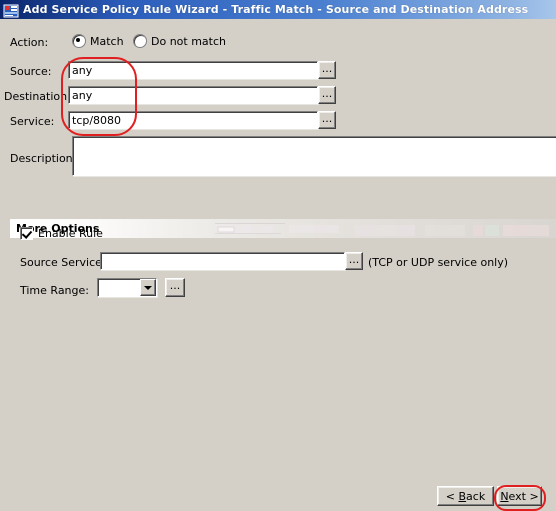 The height and width of the screenshot is (511, 556). I want to click on radio-match-label: Match, so click(107, 41).